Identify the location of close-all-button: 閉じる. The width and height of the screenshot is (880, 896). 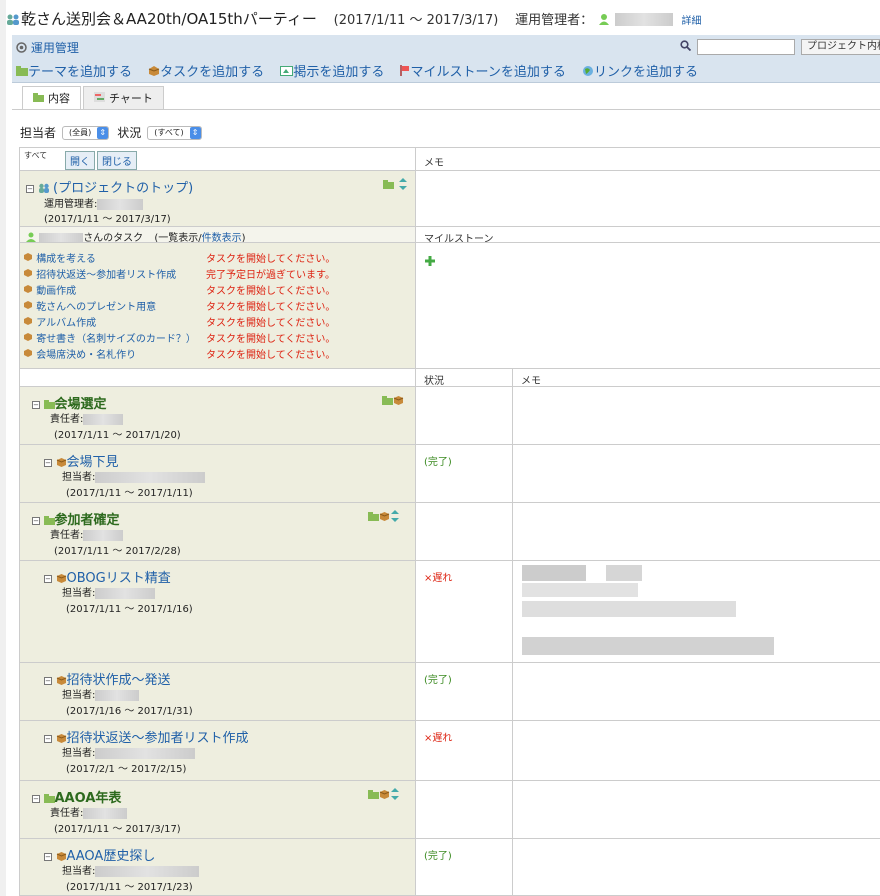
(117, 160).